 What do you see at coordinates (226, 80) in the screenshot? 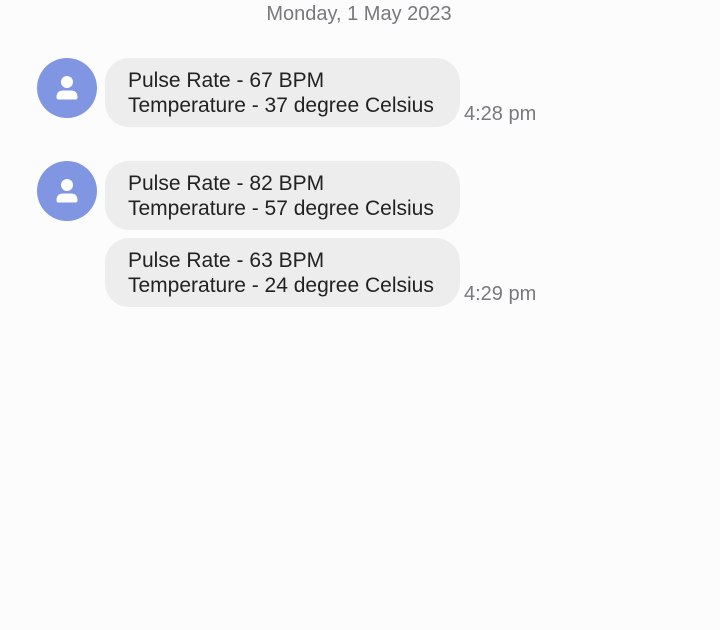
I see `message-line-pulse: Pulse Rate - 67 BPM` at bounding box center [226, 80].